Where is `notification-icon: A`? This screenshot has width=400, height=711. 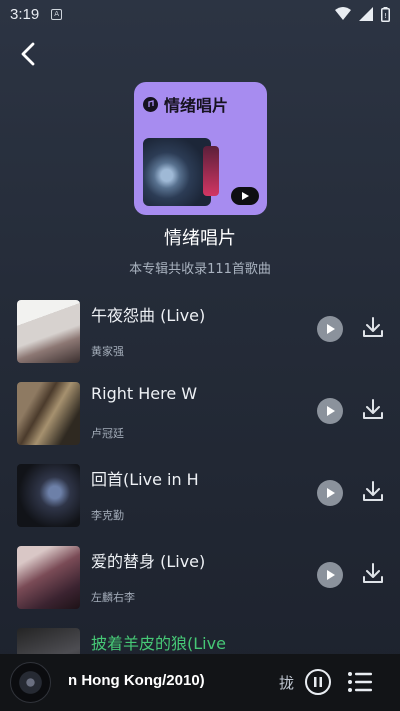
notification-icon: A is located at coordinates (57, 14).